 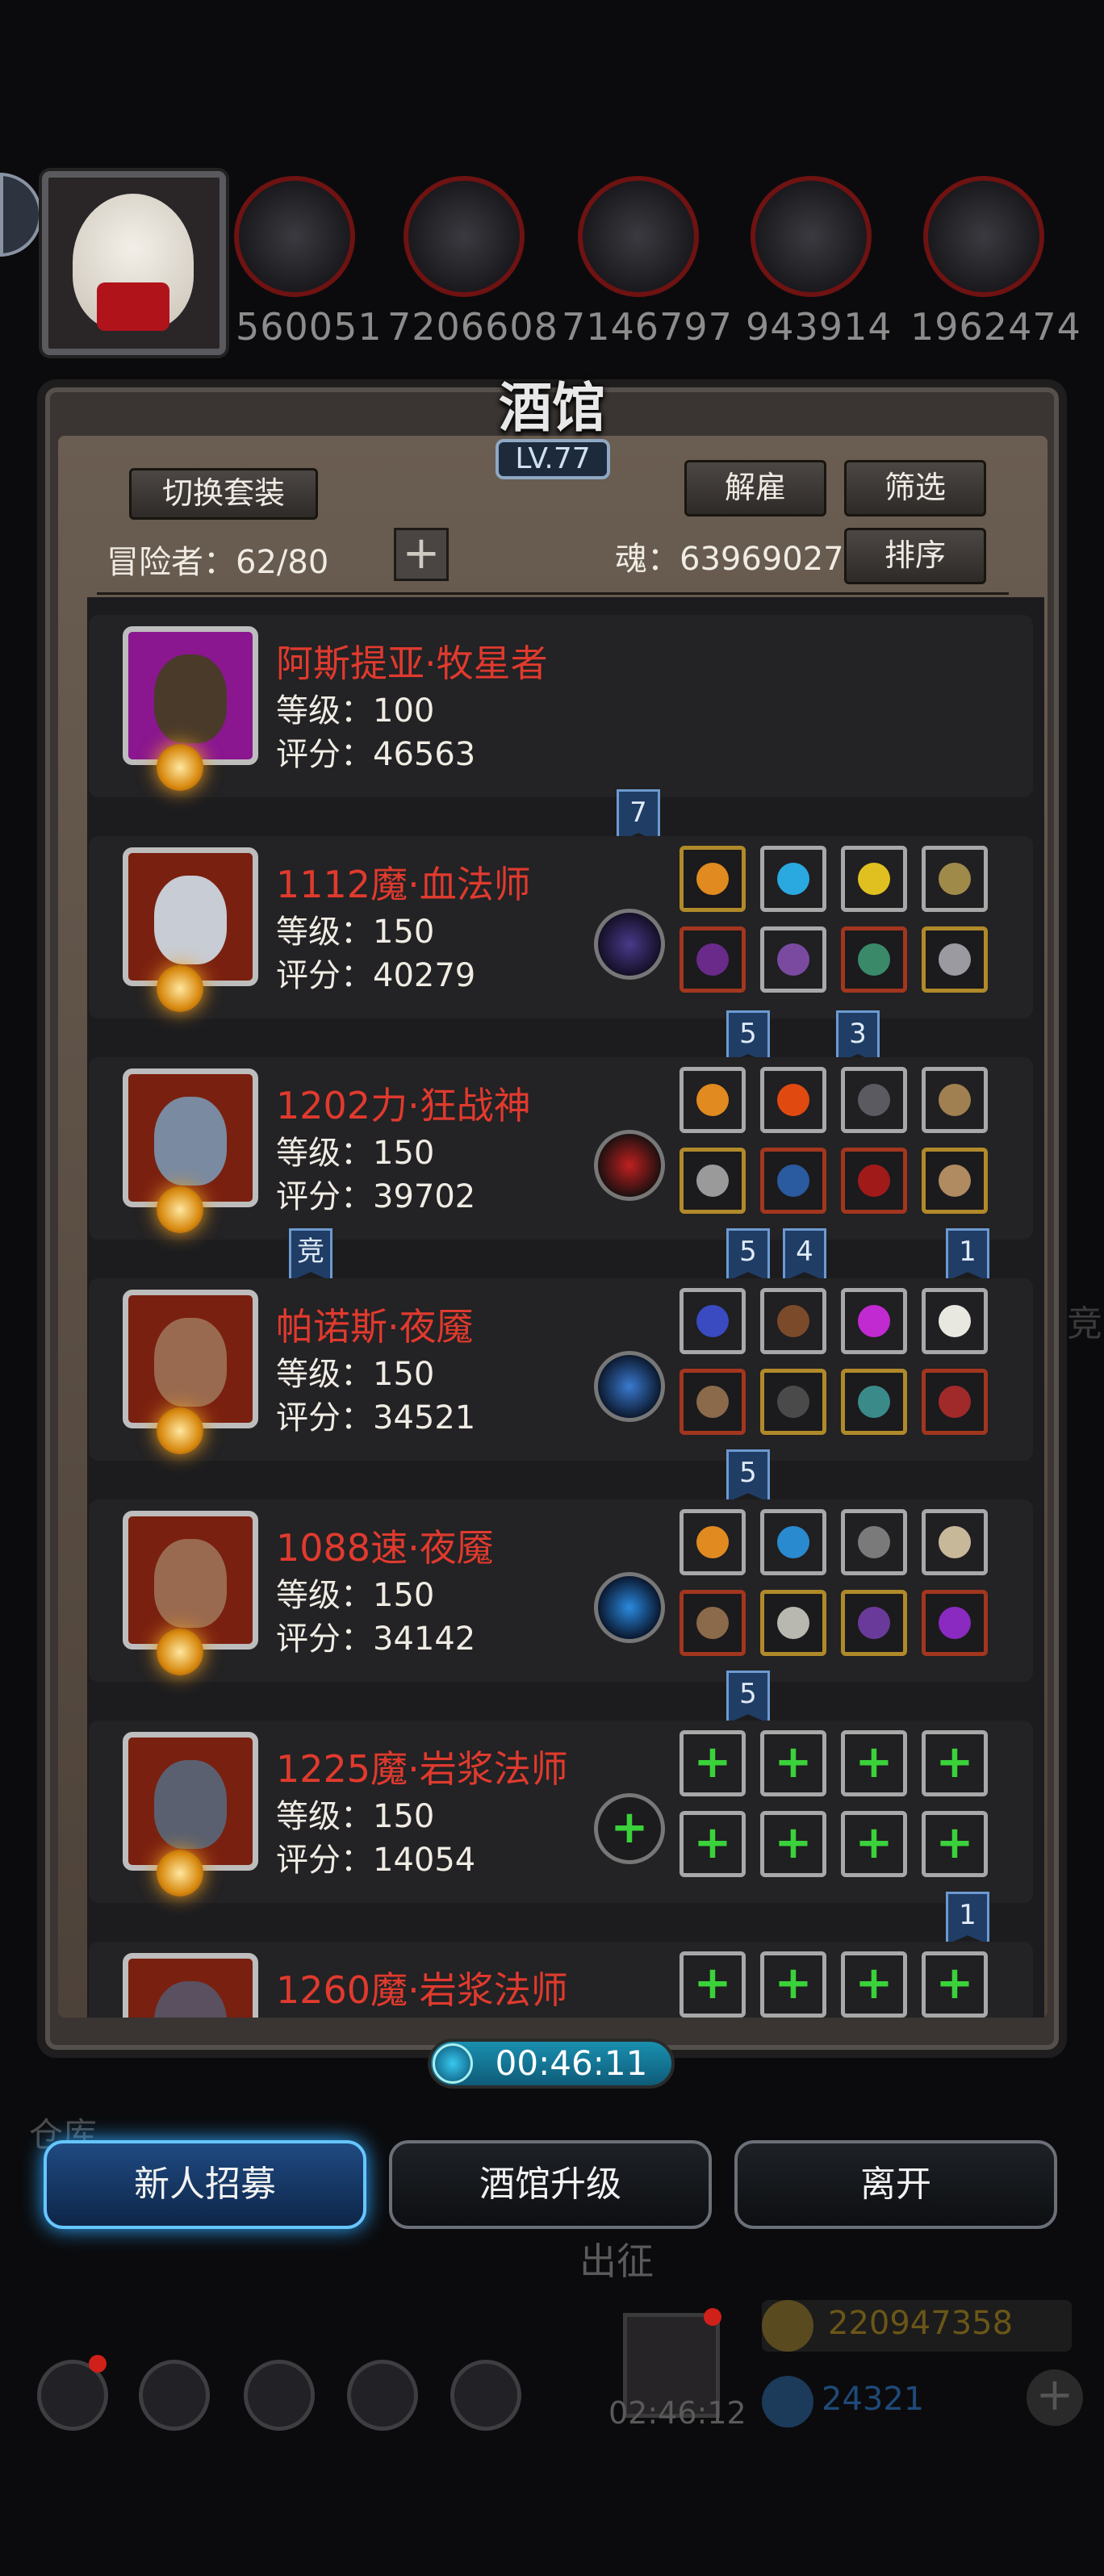 I want to click on resource-count: 1962474, so click(x=995, y=327).